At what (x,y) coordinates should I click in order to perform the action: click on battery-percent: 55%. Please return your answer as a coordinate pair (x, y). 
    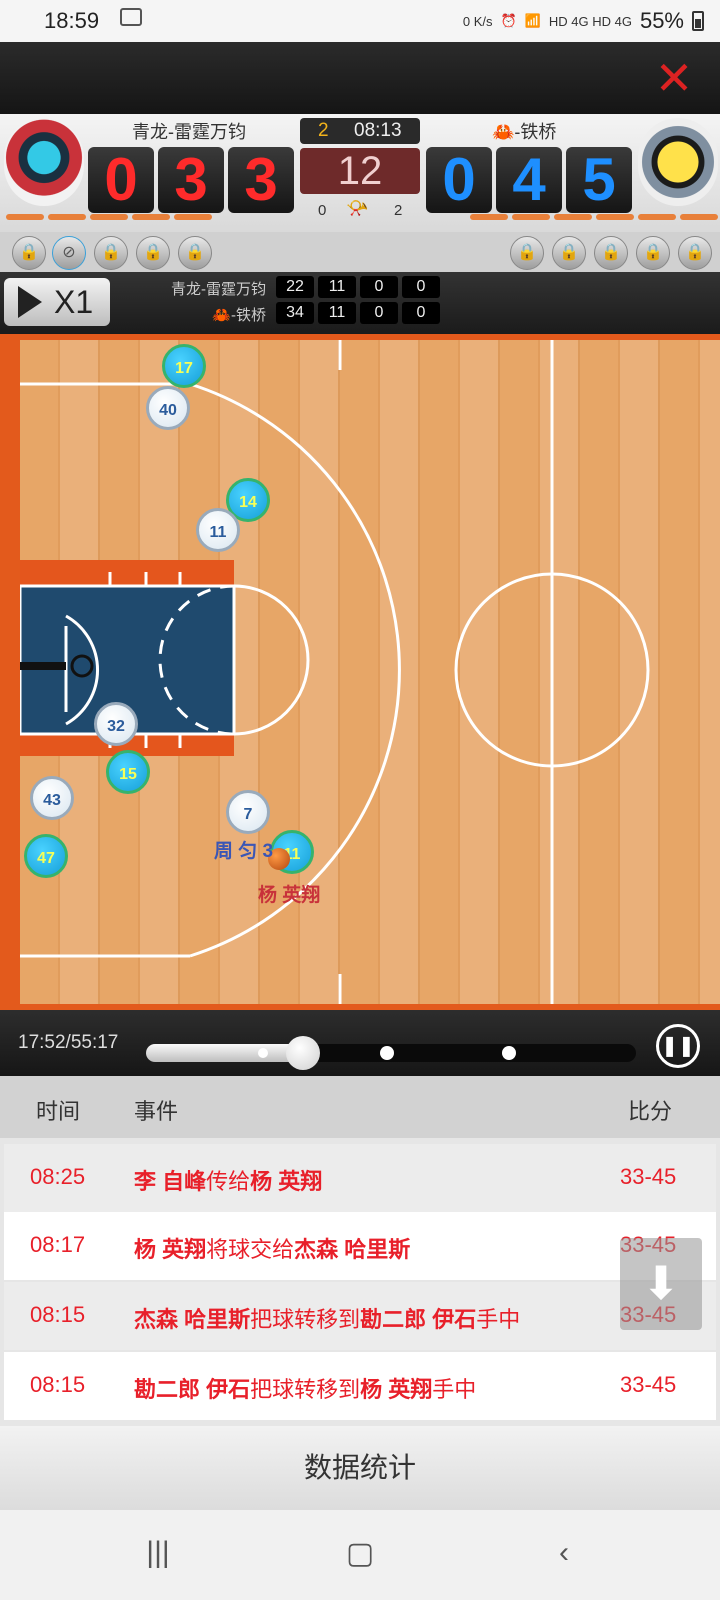
    Looking at the image, I should click on (661, 20).